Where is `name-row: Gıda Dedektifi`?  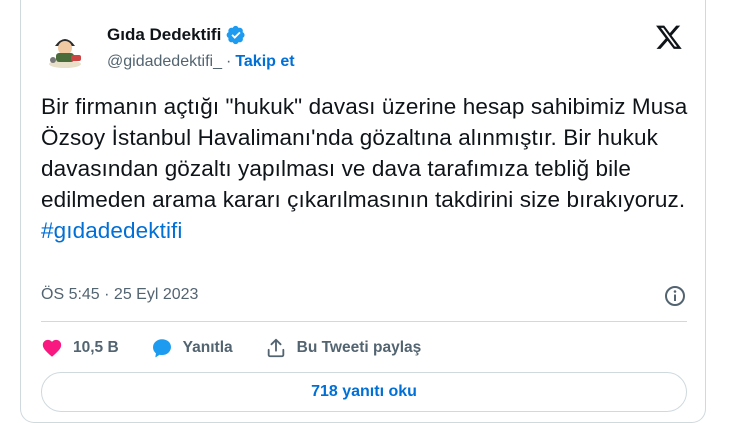
name-row: Gıda Dedektifi is located at coordinates (176, 35).